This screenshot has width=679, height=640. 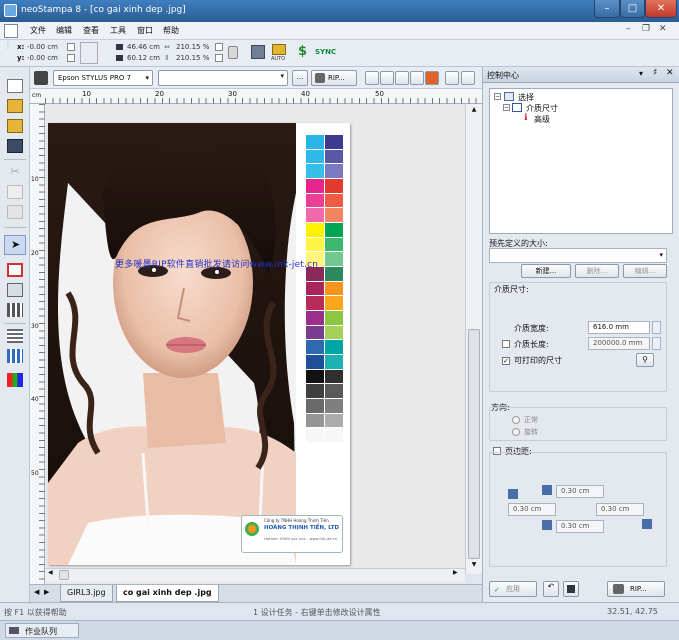 What do you see at coordinates (46, 592) in the screenshot?
I see `tab-next-icon: ▶` at bounding box center [46, 592].